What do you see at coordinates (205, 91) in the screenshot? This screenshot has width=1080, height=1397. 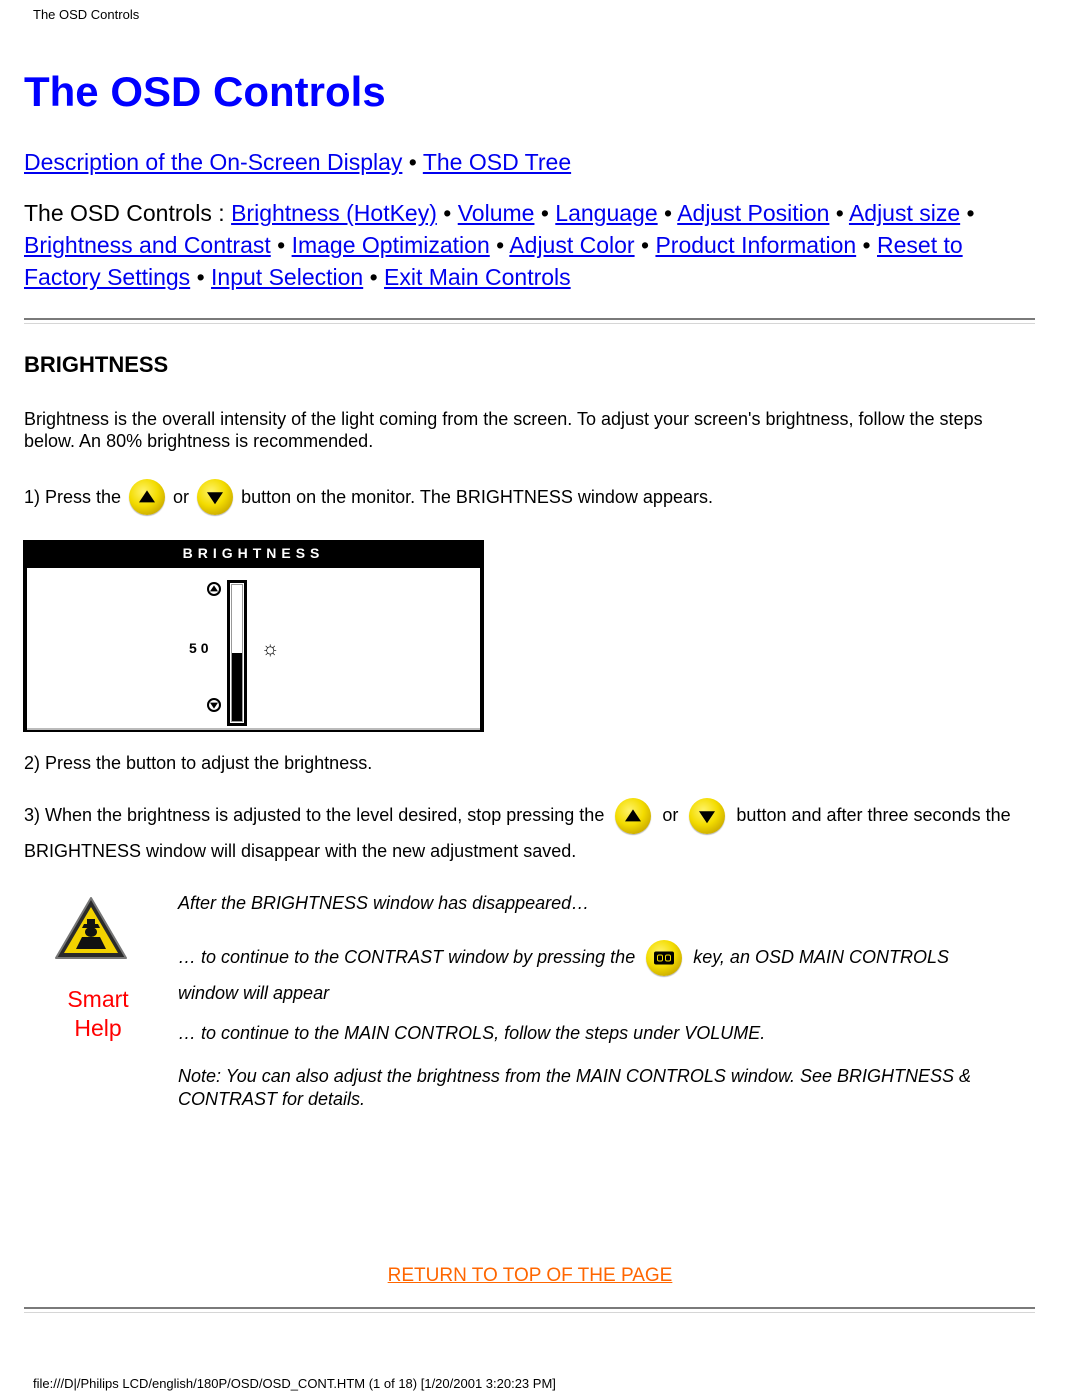 I see `page-title: The OSD Controls` at bounding box center [205, 91].